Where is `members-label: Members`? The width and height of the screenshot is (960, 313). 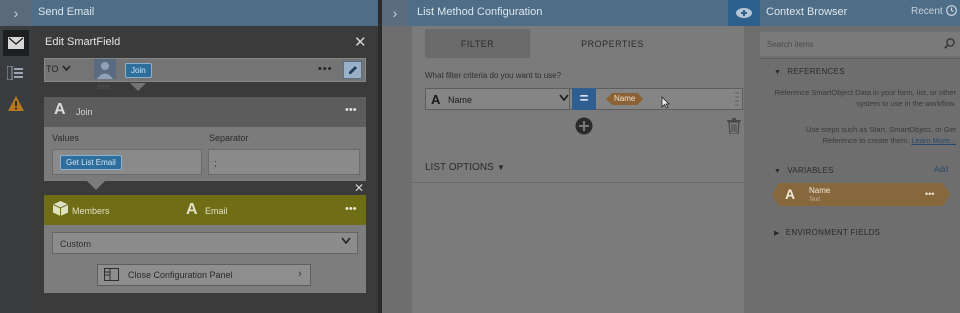 members-label: Members is located at coordinates (91, 211).